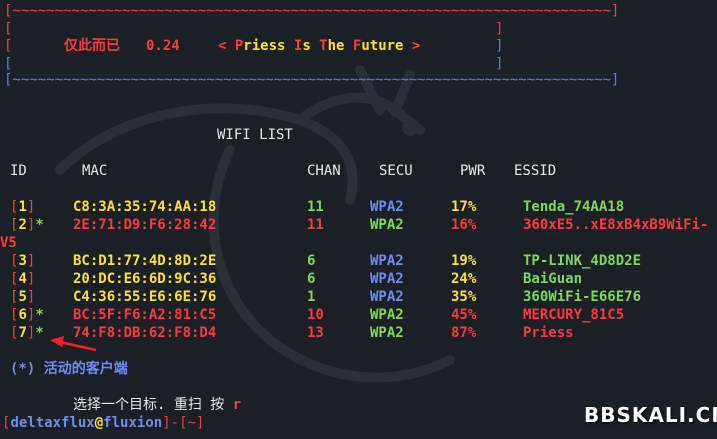 The width and height of the screenshot is (717, 439). I want to click on row-essid: 360xE5..xE8xB4xB9WiFi-, so click(616, 225).